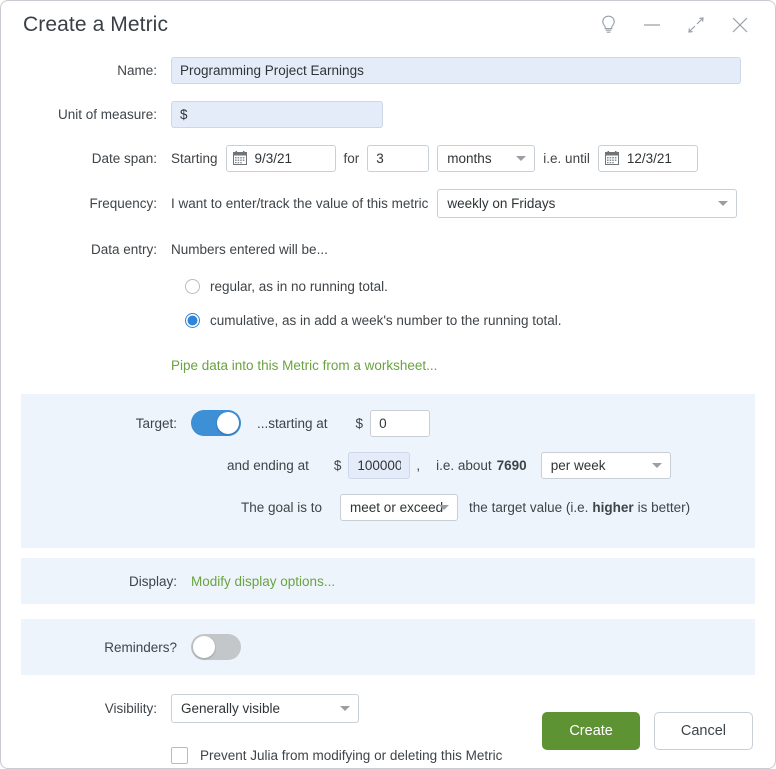  What do you see at coordinates (664, 507) in the screenshot?
I see `goal-suffix-b: is better)` at bounding box center [664, 507].